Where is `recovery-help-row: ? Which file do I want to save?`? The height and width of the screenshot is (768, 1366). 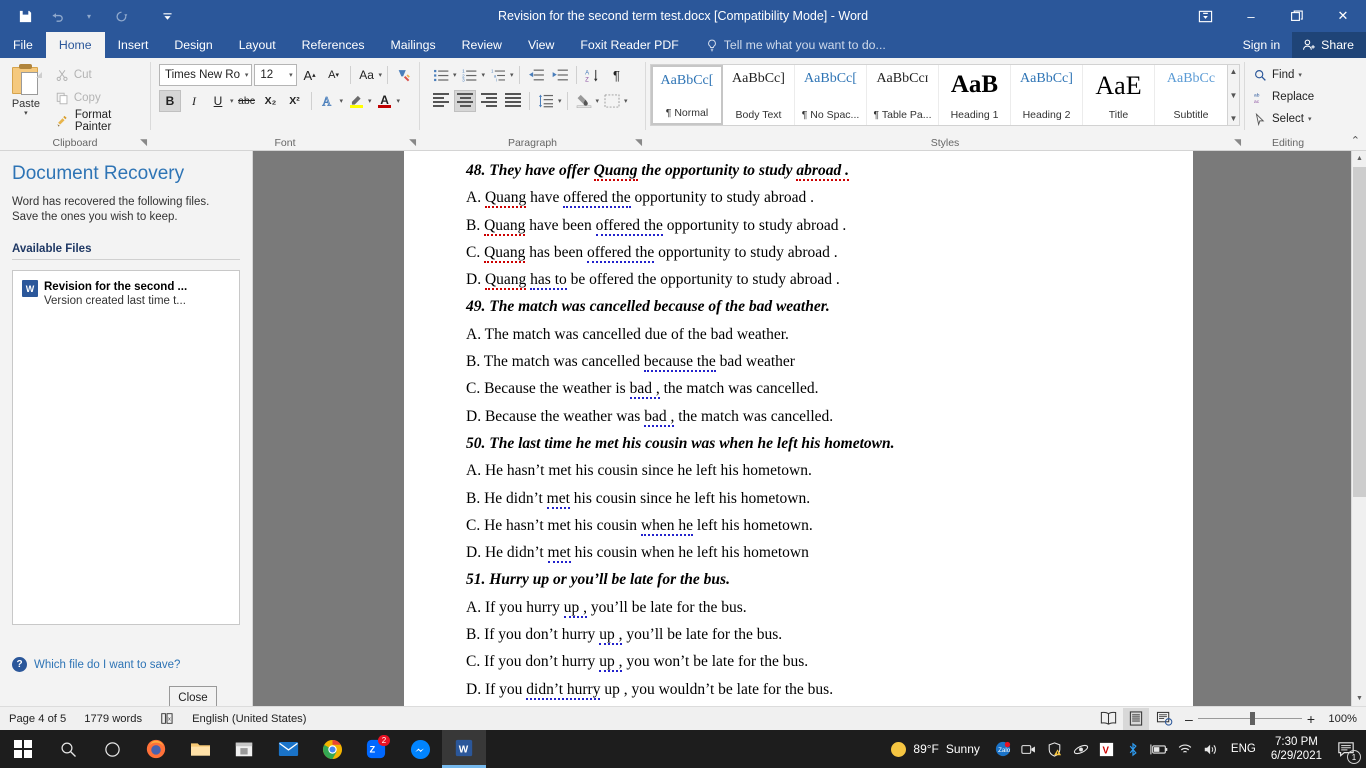 recovery-help-row: ? Which file do I want to save? is located at coordinates (126, 664).